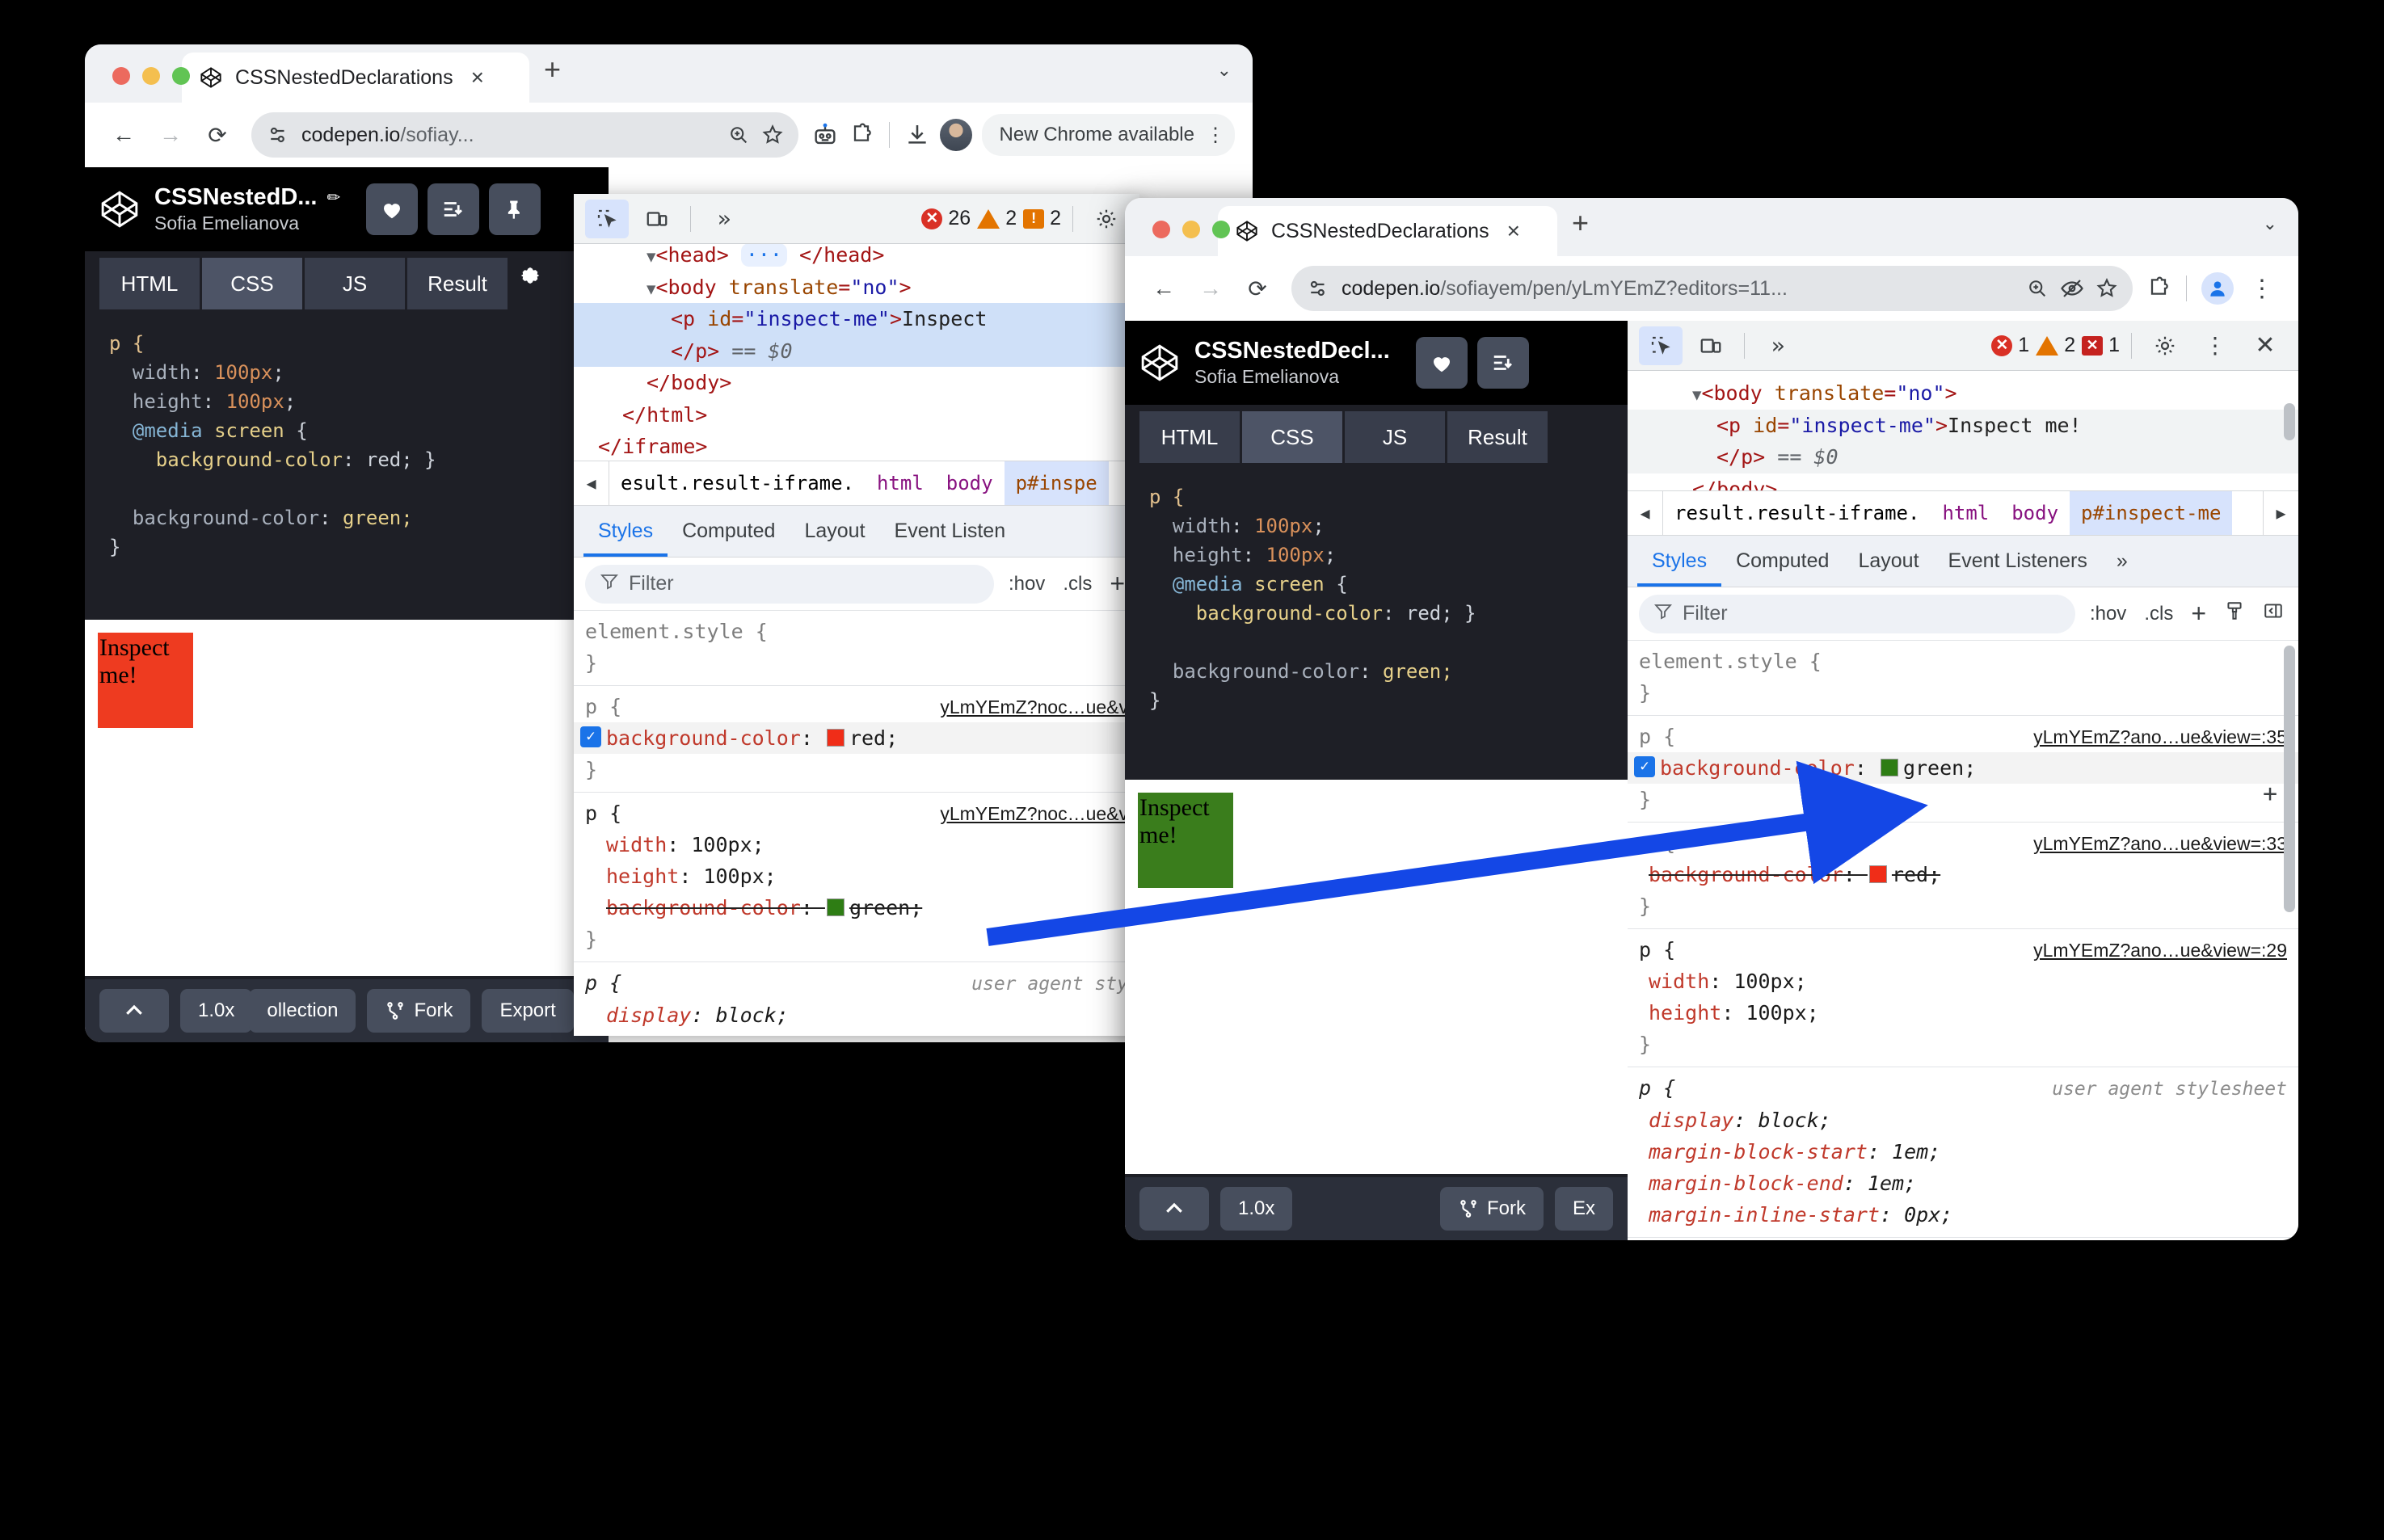  I want to click on warning-count: 2, so click(997, 218).